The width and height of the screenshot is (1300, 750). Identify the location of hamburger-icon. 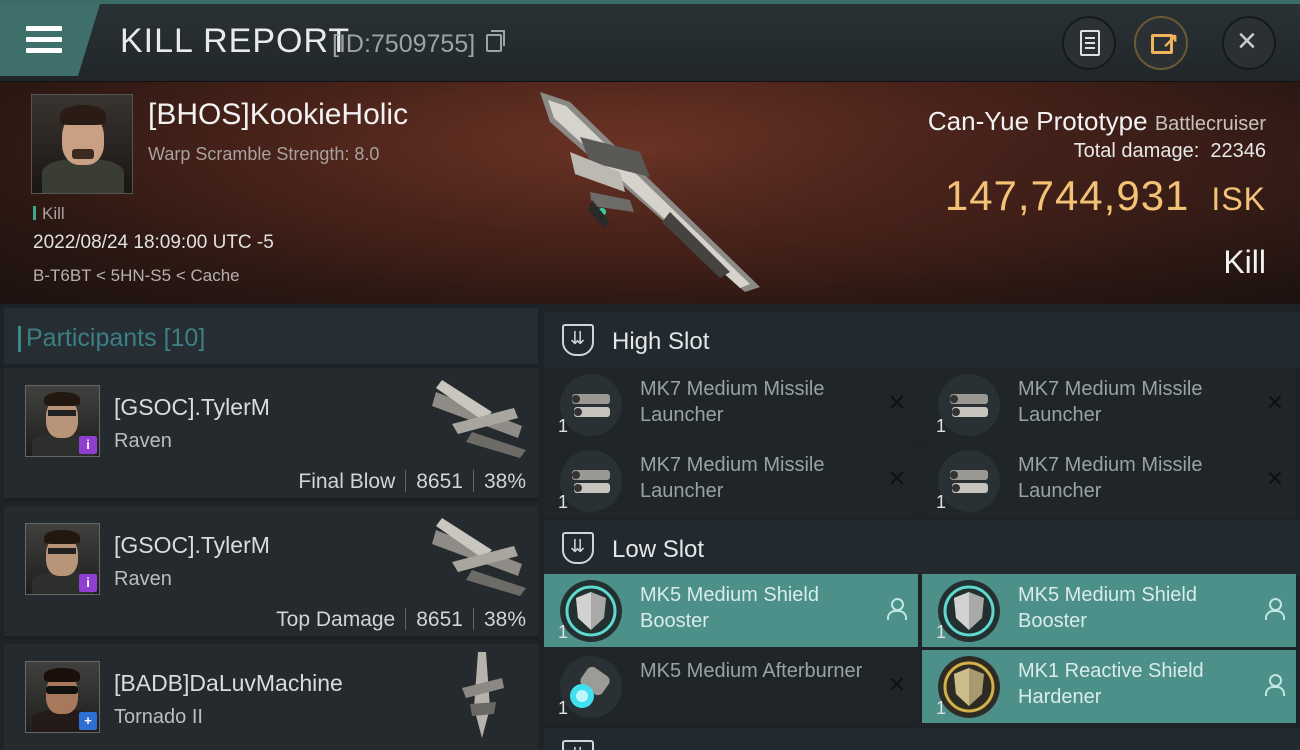
(44, 28).